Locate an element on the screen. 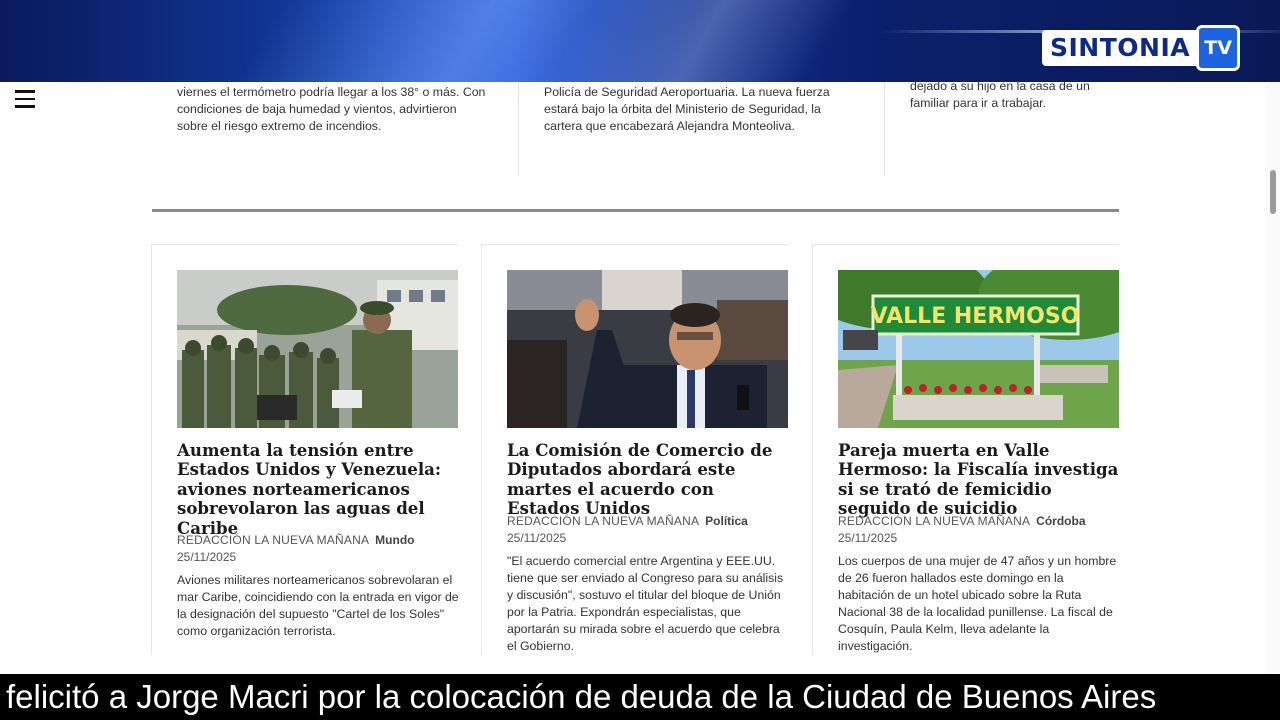  article-photo-congress is located at coordinates (647, 349).